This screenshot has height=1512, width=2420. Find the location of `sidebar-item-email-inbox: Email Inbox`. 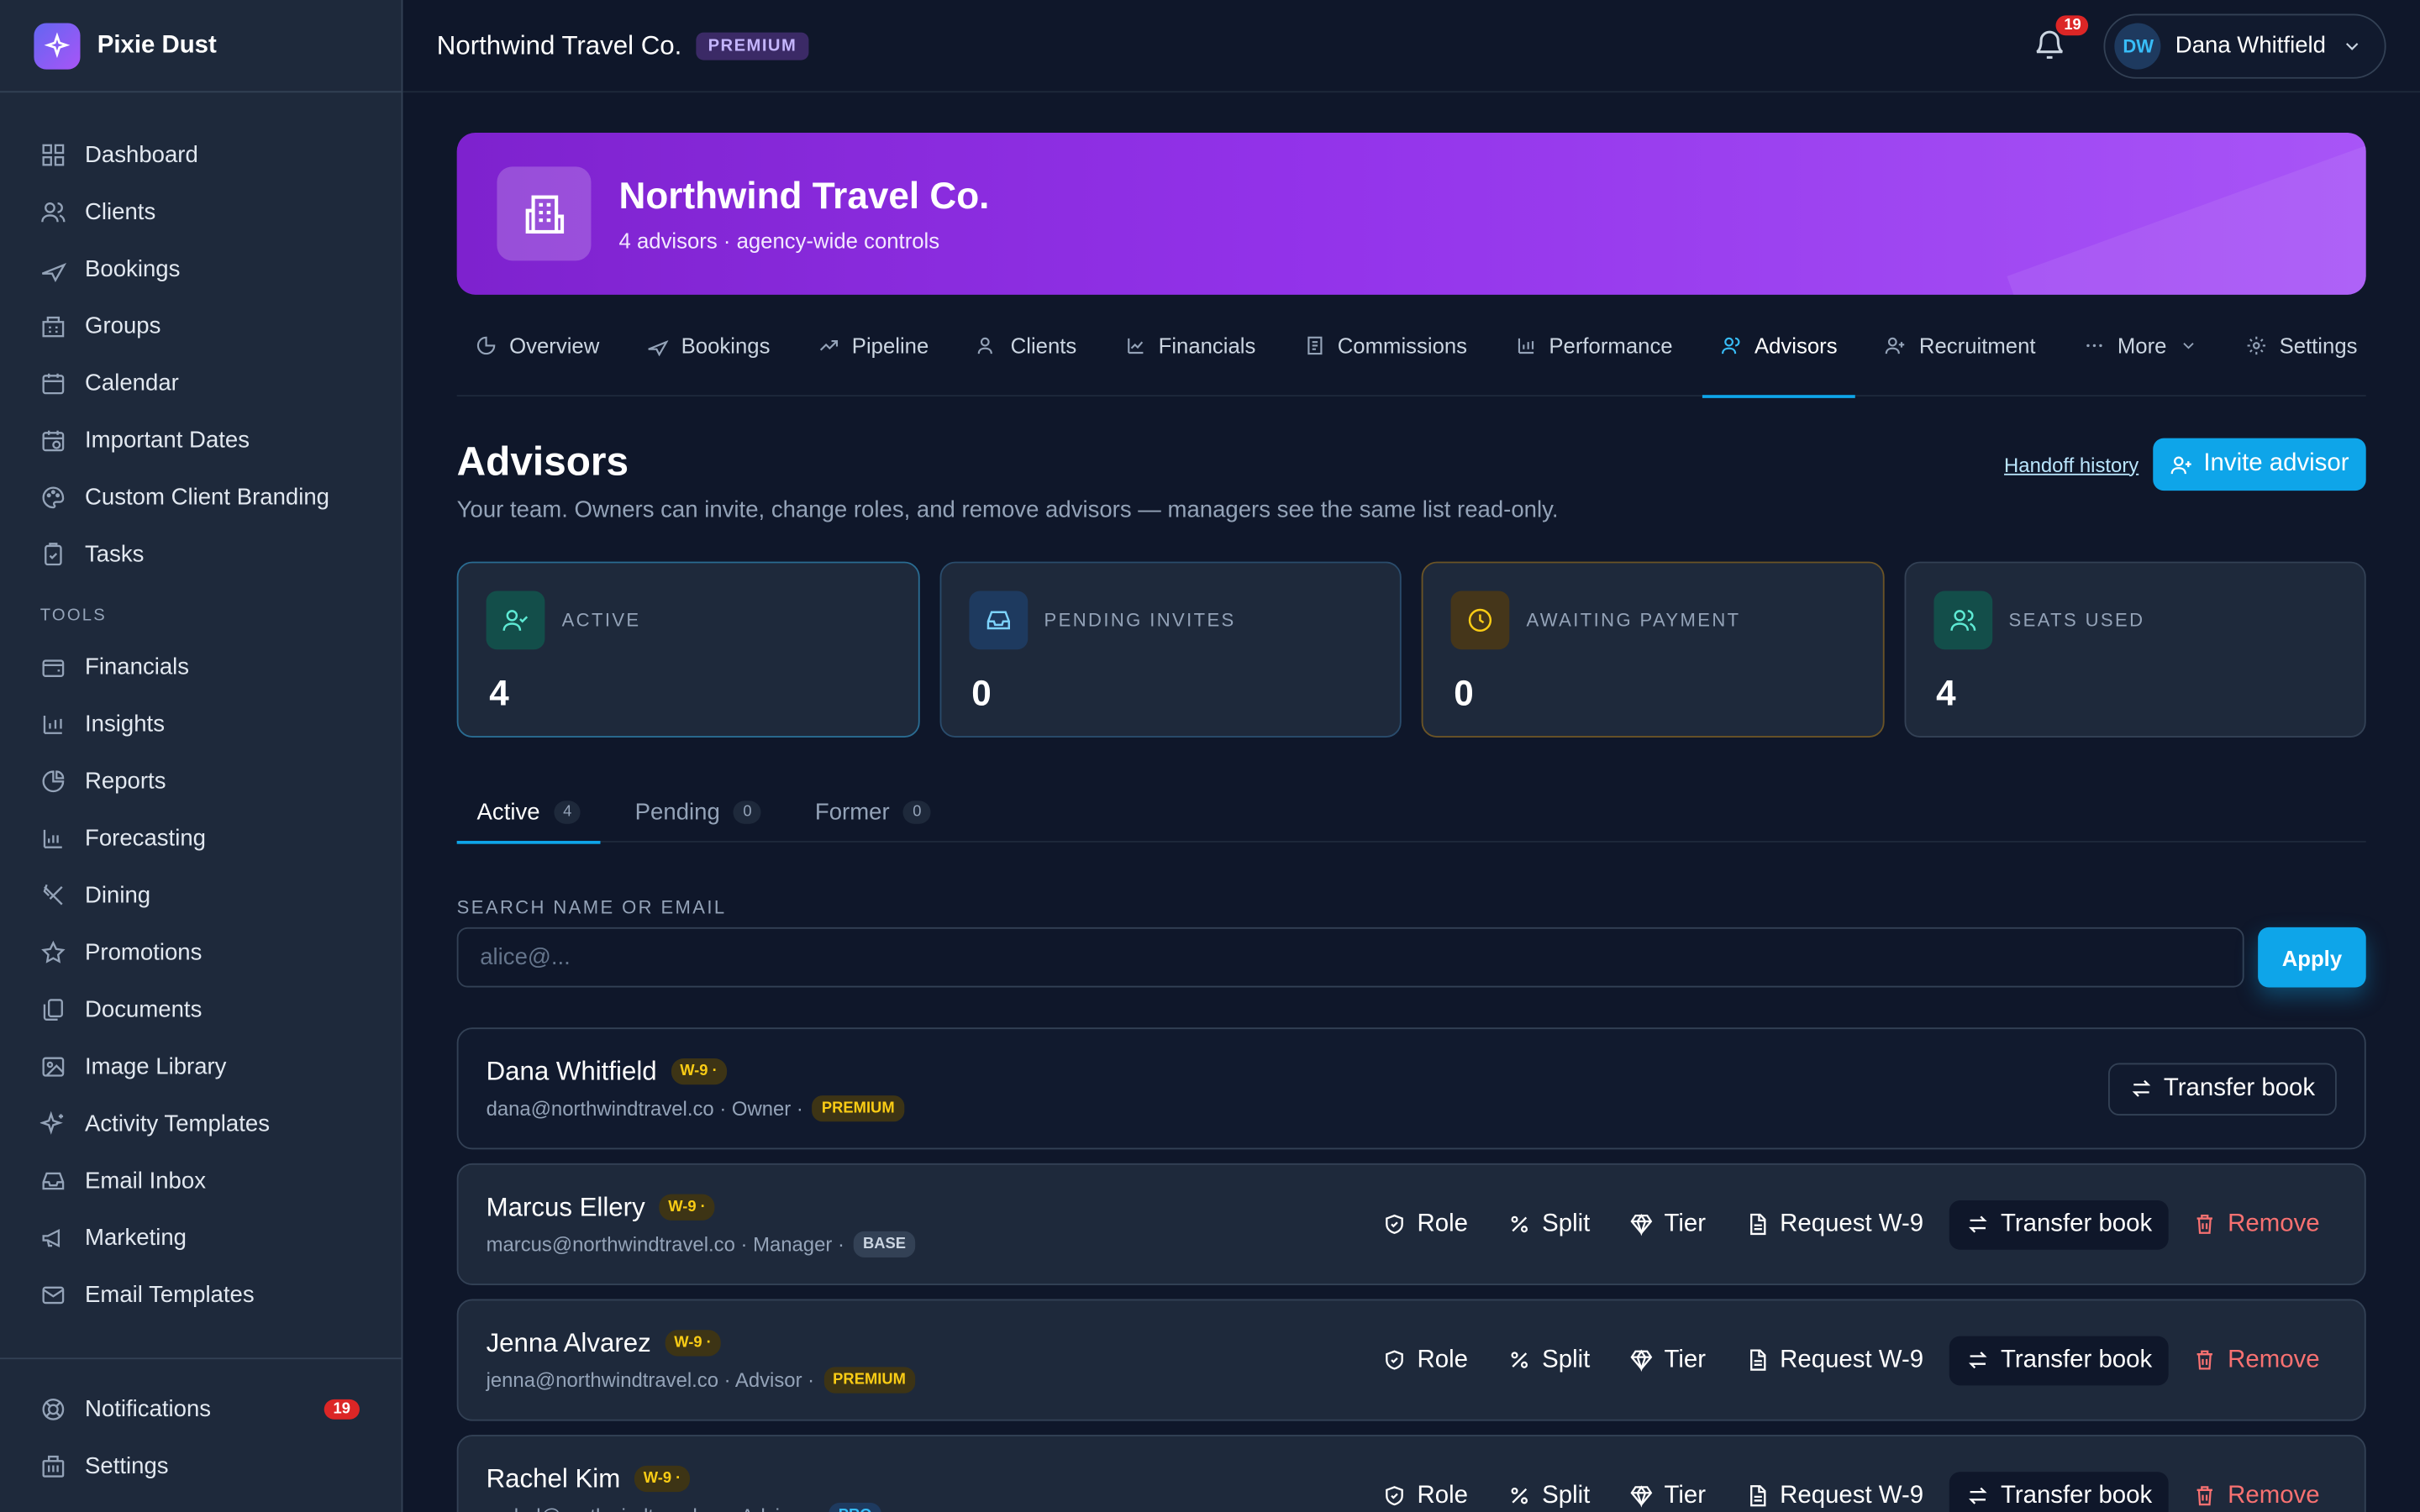

sidebar-item-email-inbox: Email Inbox is located at coordinates (201, 1181).